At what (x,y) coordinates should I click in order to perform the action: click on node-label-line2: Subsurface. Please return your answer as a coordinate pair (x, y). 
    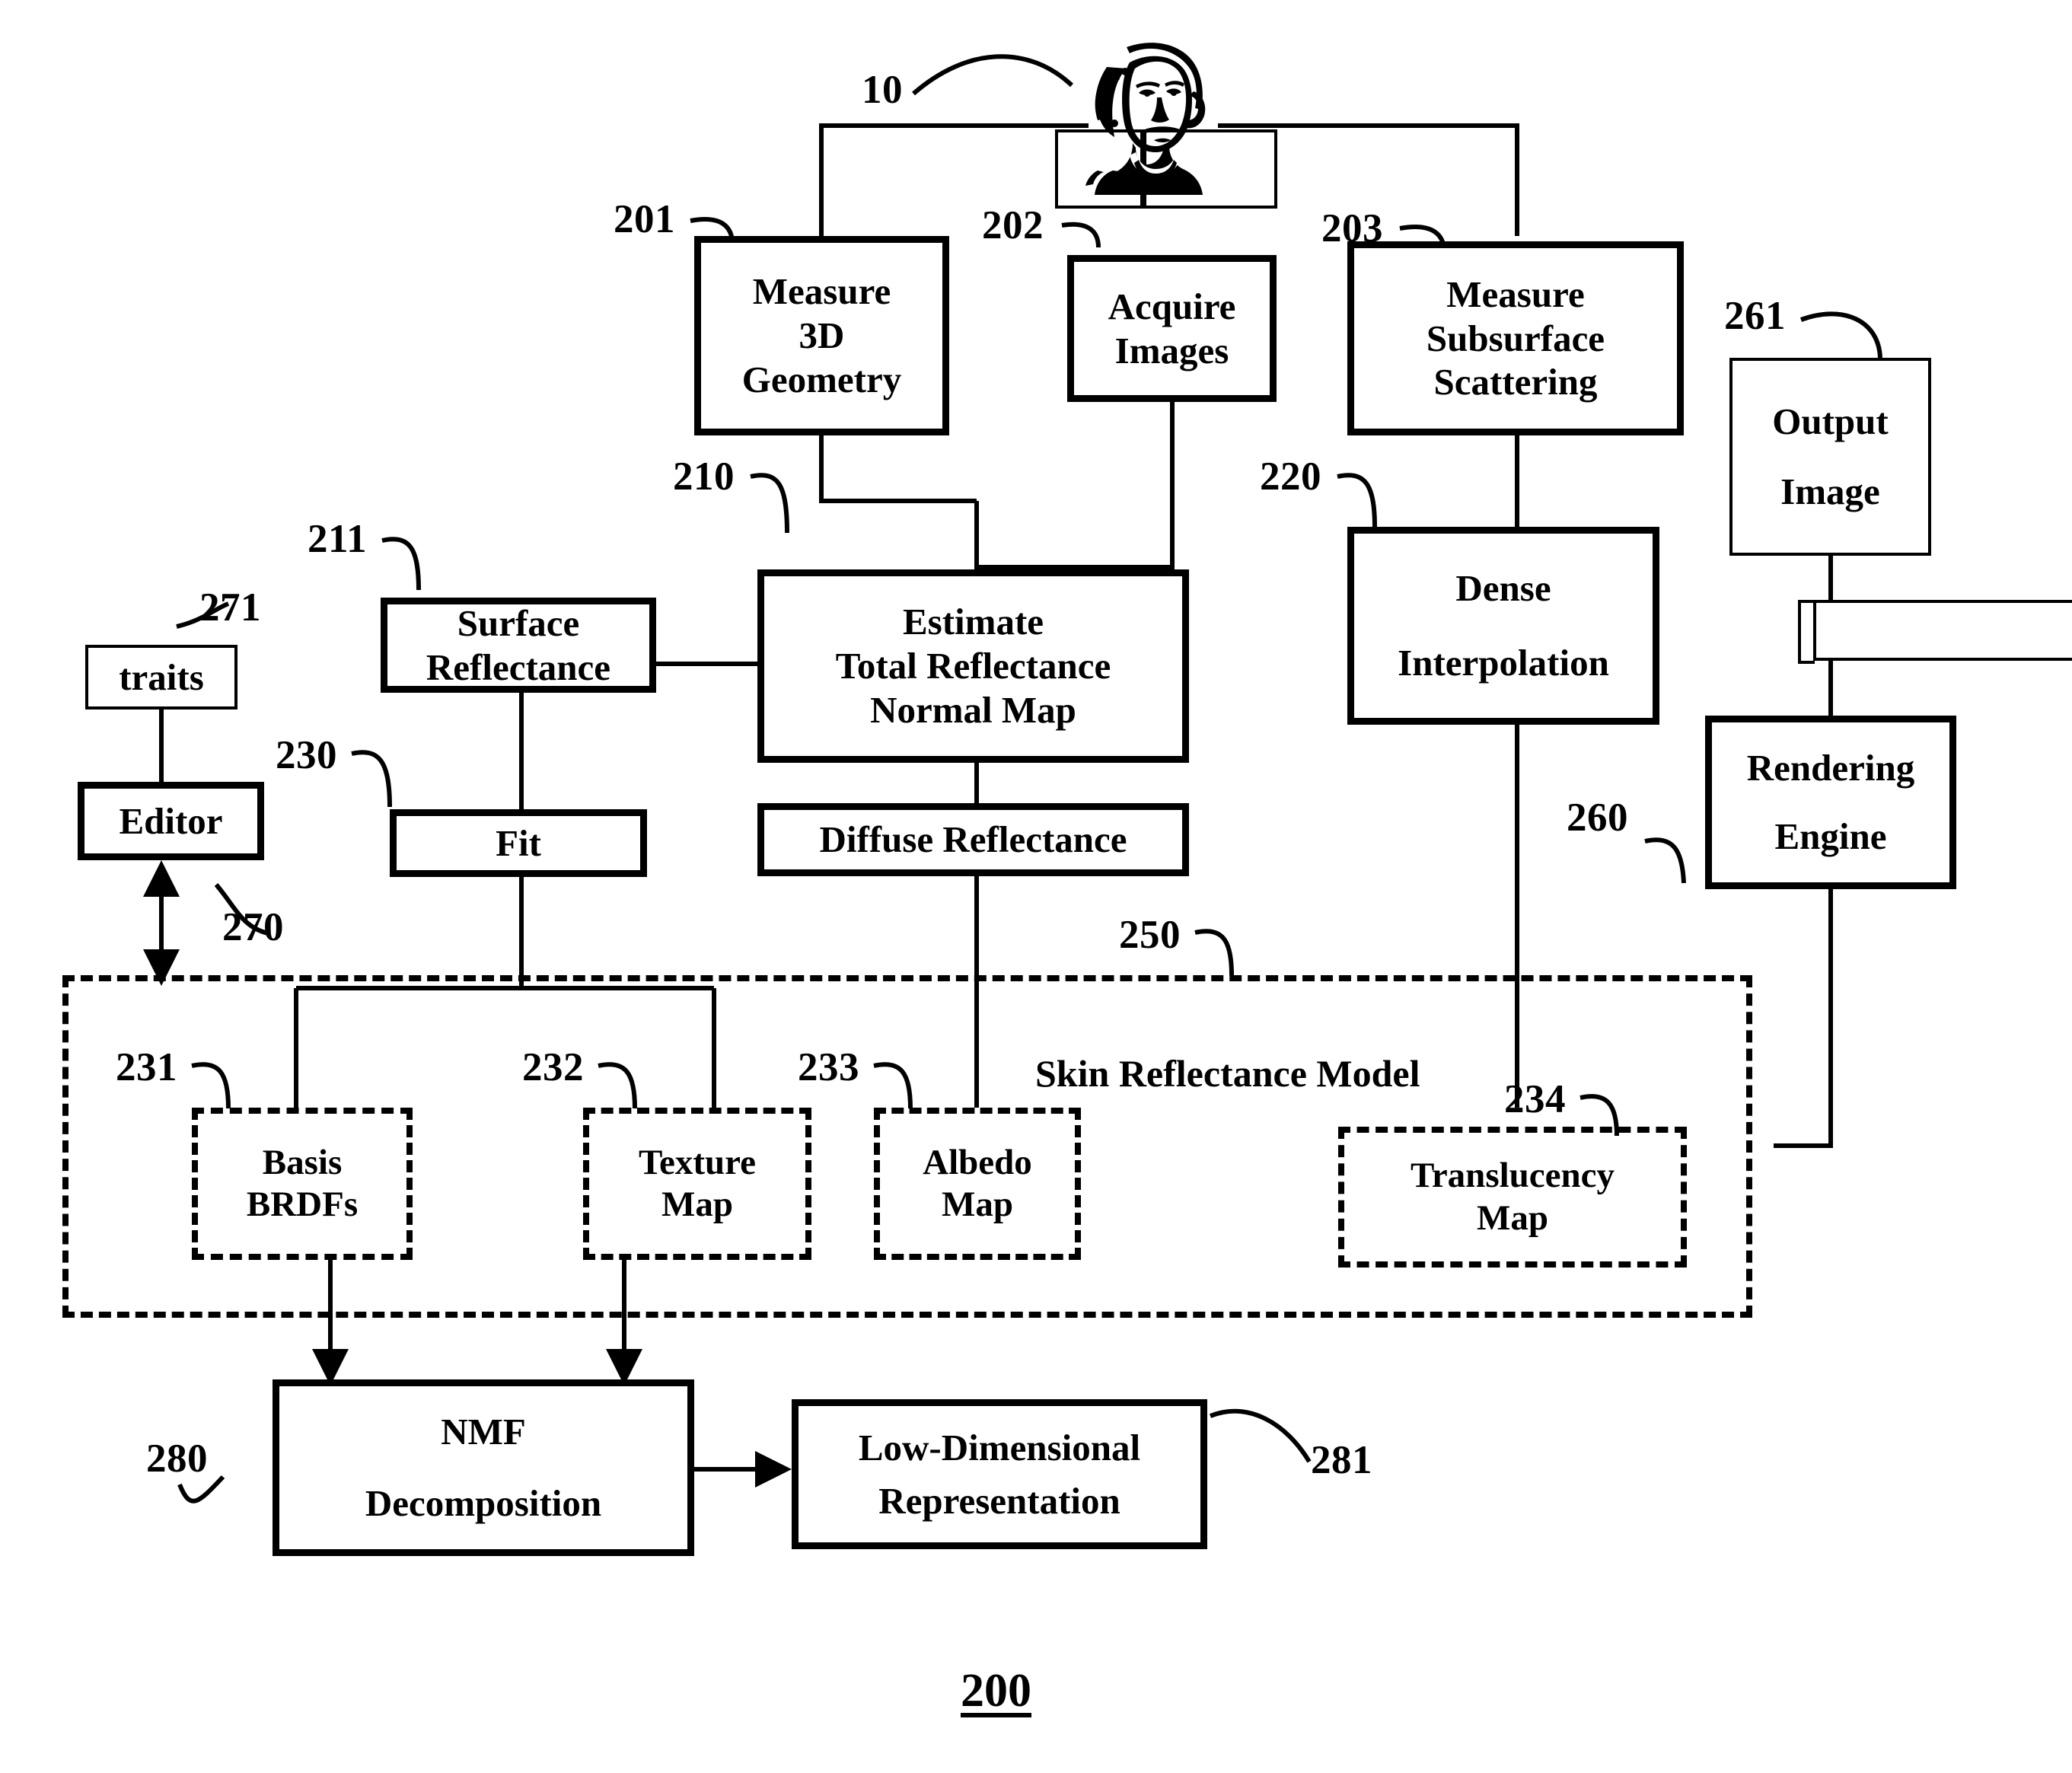
    Looking at the image, I should click on (1515, 338).